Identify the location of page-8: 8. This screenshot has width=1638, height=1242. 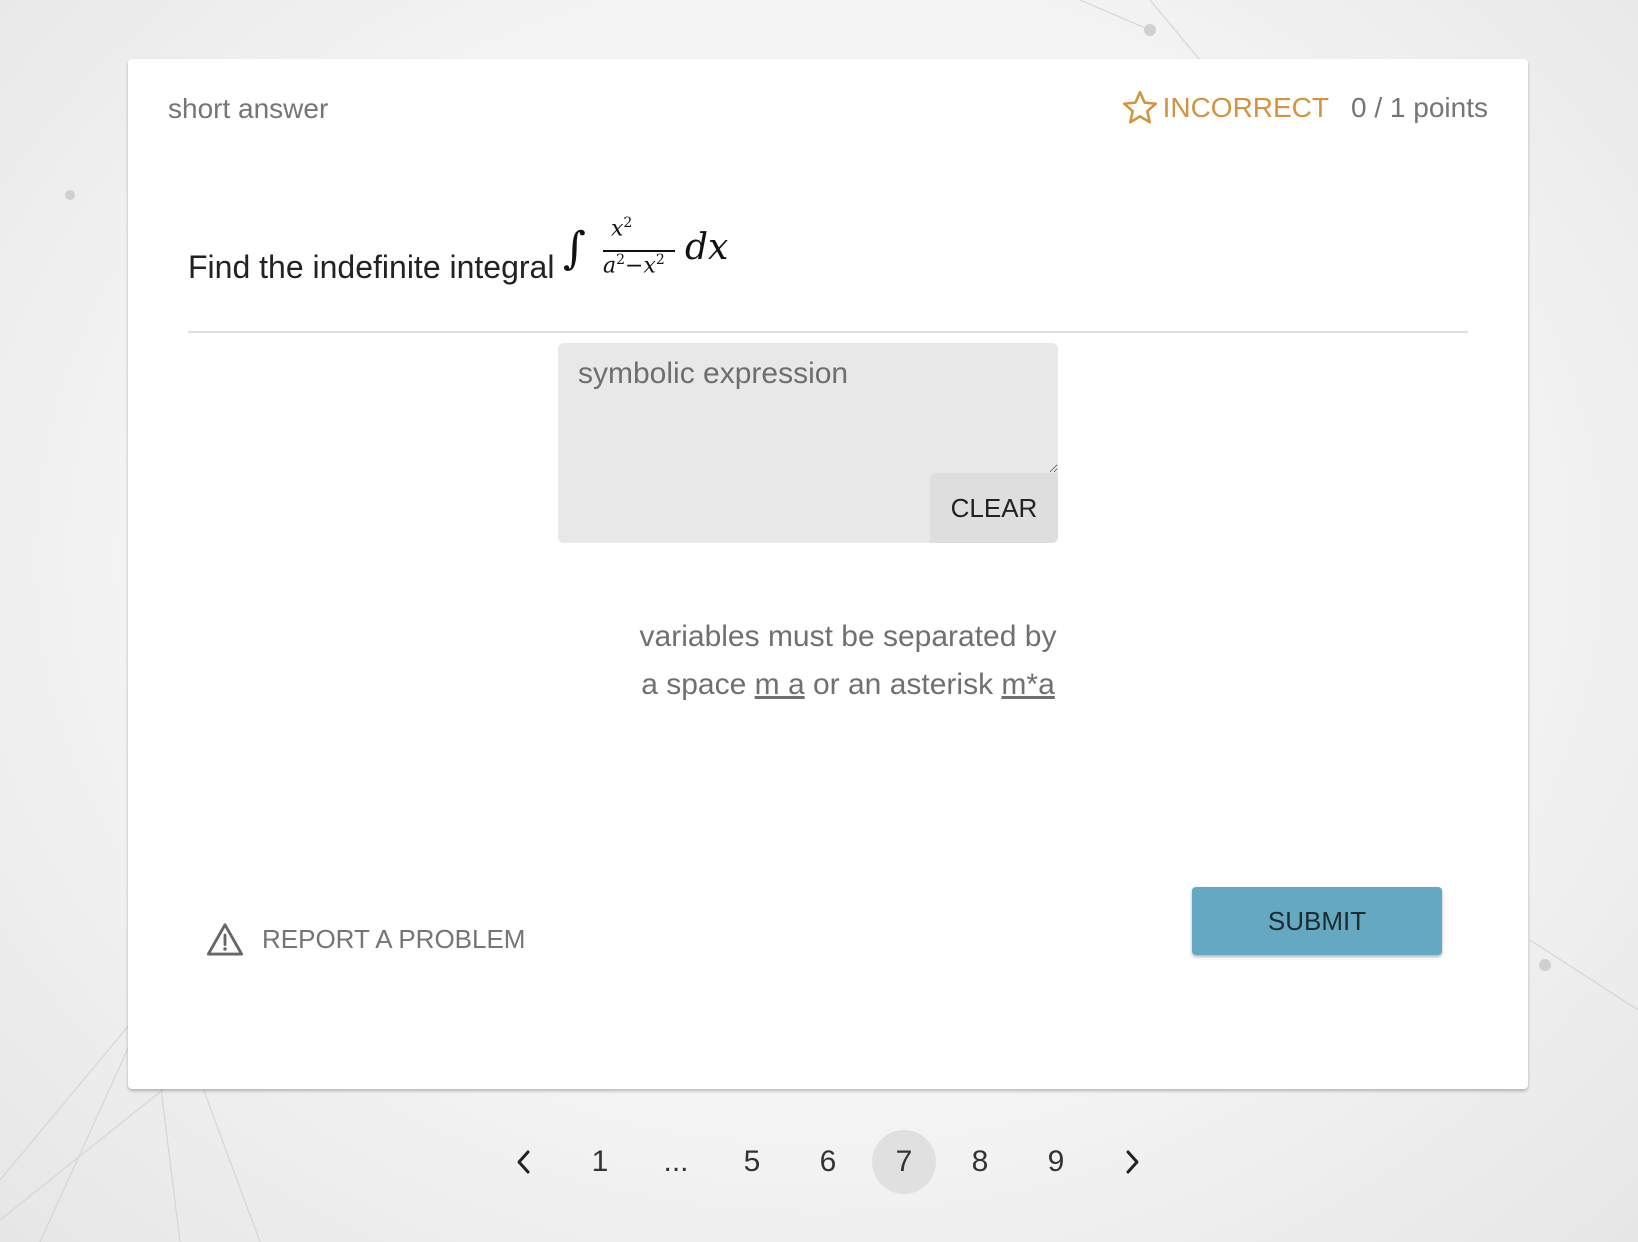
(980, 1162).